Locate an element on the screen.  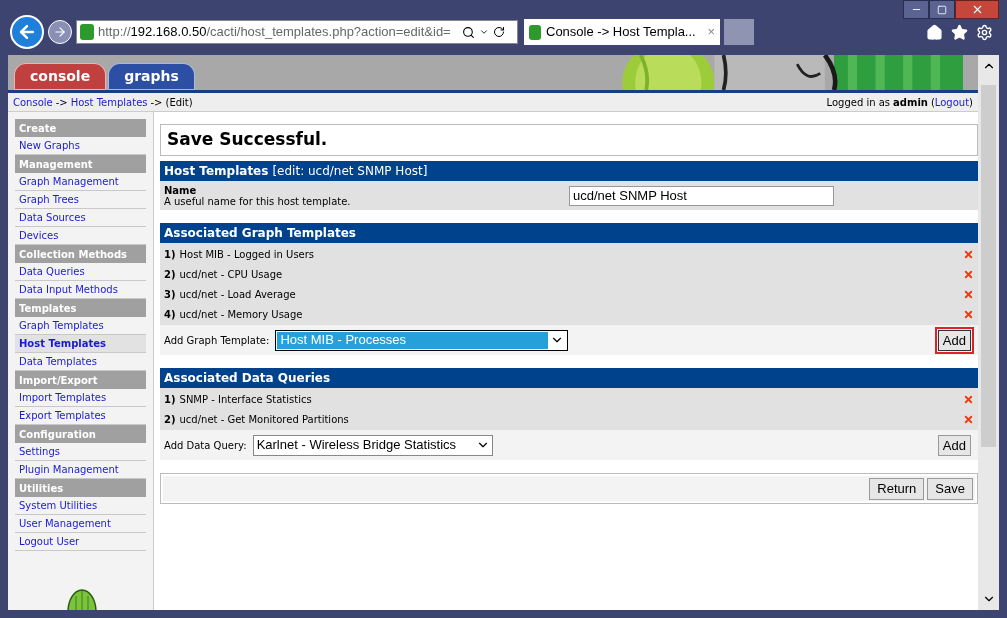
item-label: Host MIB - Logged in Users is located at coordinates (247, 254).